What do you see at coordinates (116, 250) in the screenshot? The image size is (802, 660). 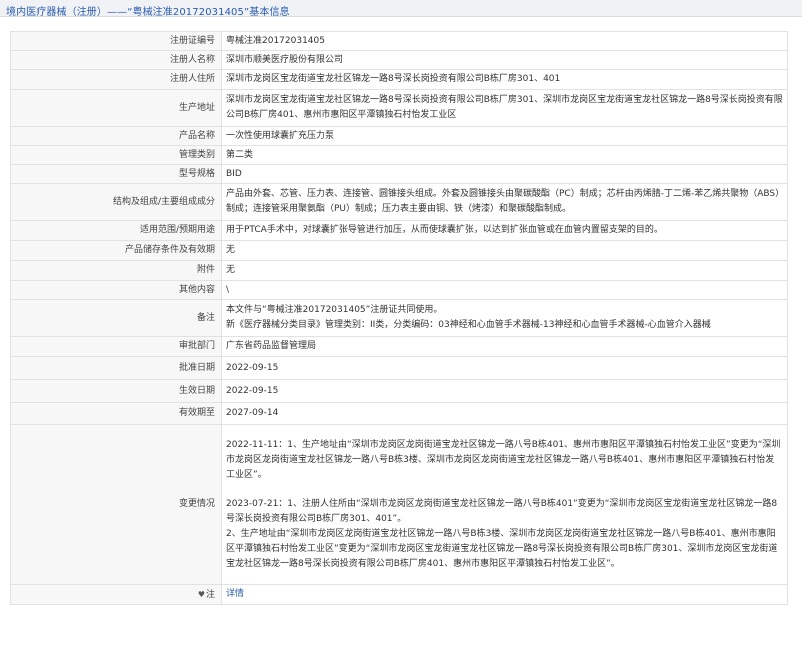 I see `row-label: 产品储存条件及有效期` at bounding box center [116, 250].